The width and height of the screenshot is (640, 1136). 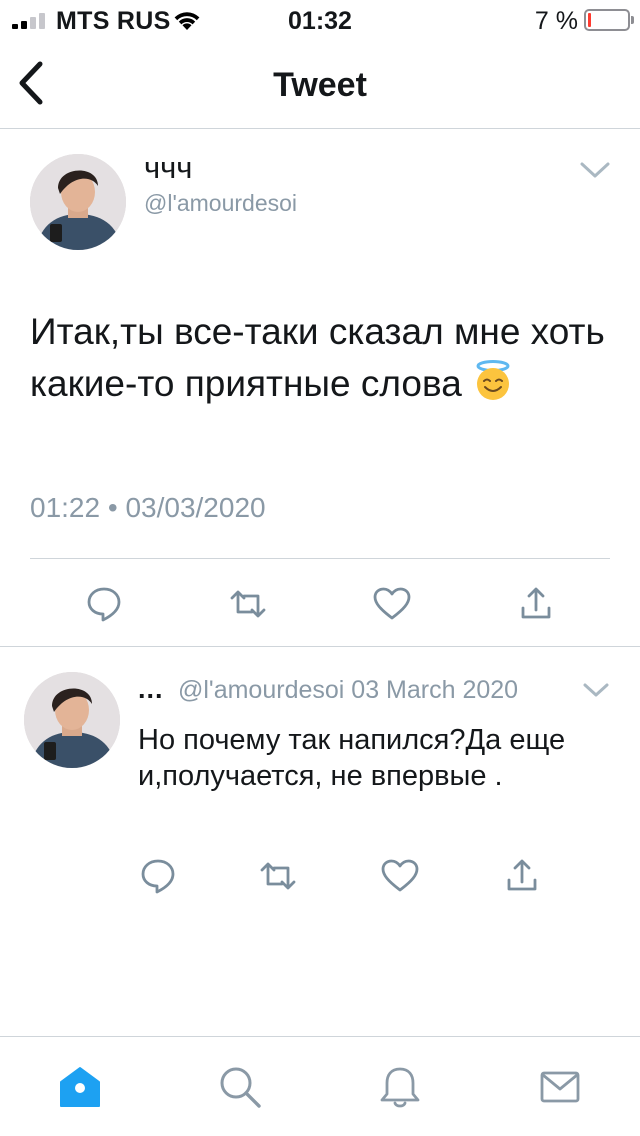 I want to click on messages-icon, so click(x=560, y=1087).